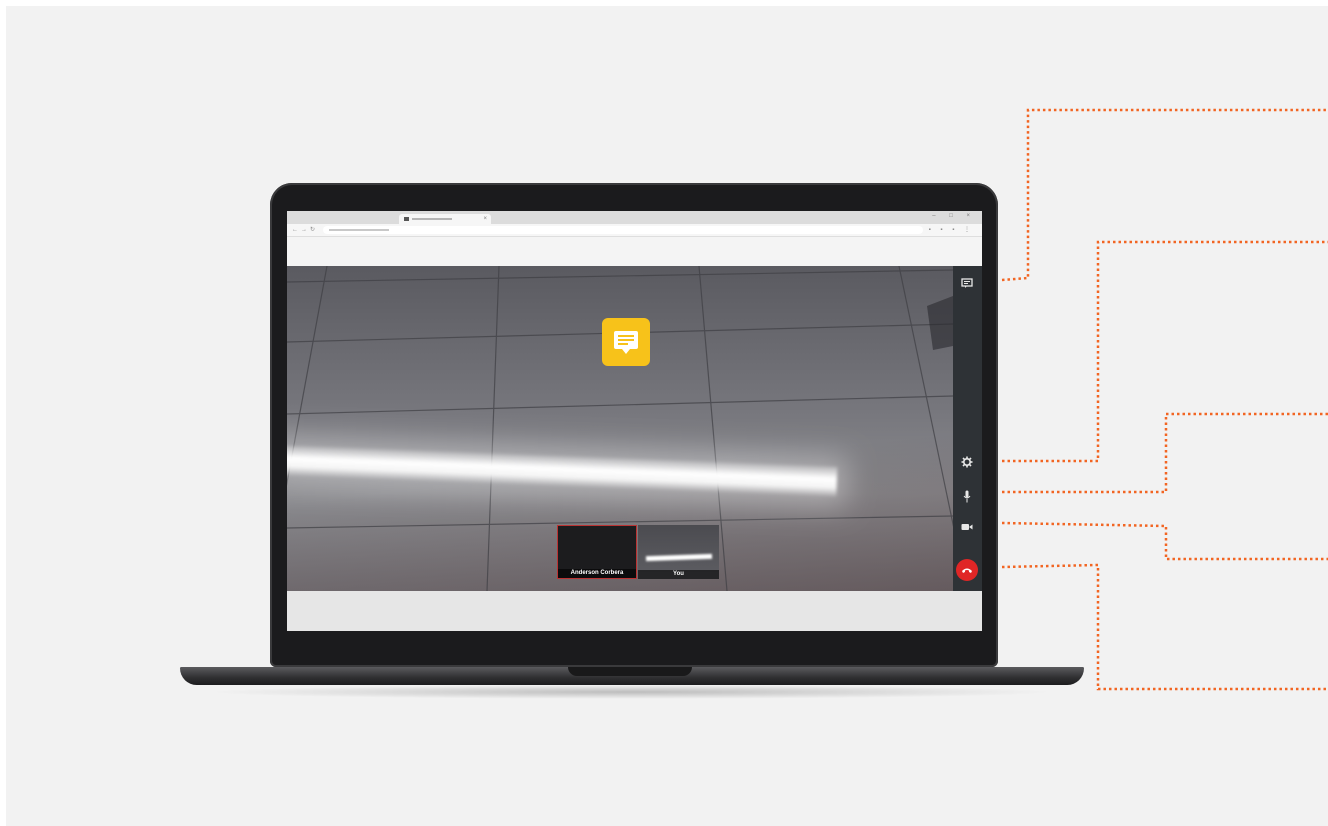  I want to click on callout-chat, so click(1164, 195).